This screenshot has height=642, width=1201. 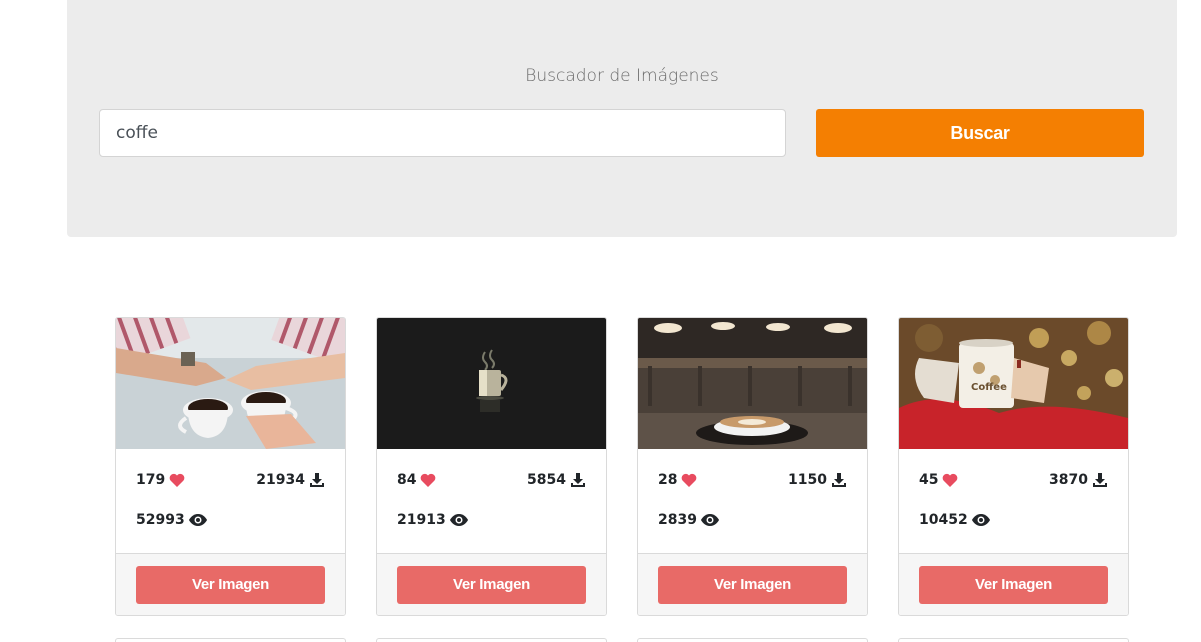 I want to click on views-count: 2839, so click(x=677, y=520).